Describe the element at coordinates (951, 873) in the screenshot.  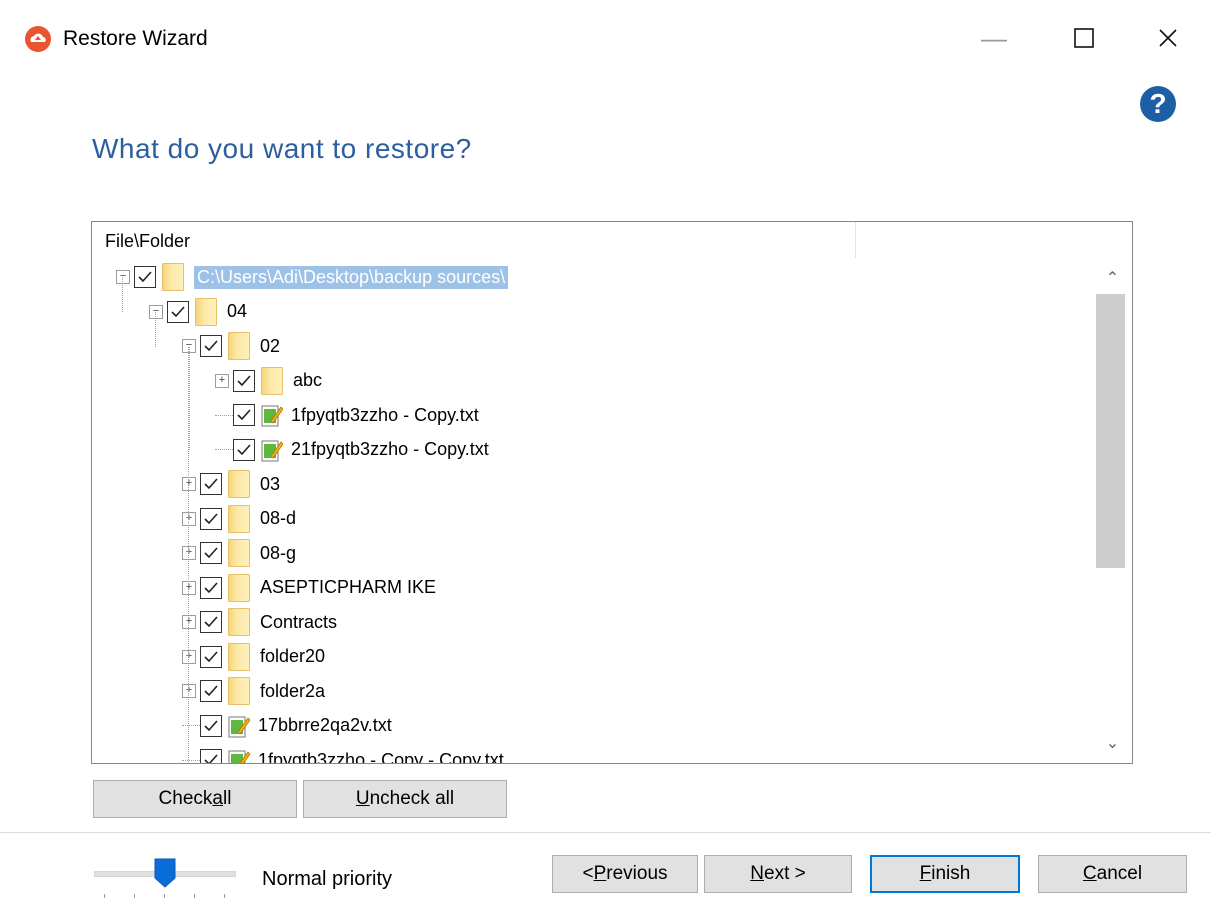
I see `finish-label-post: inish` at that location.